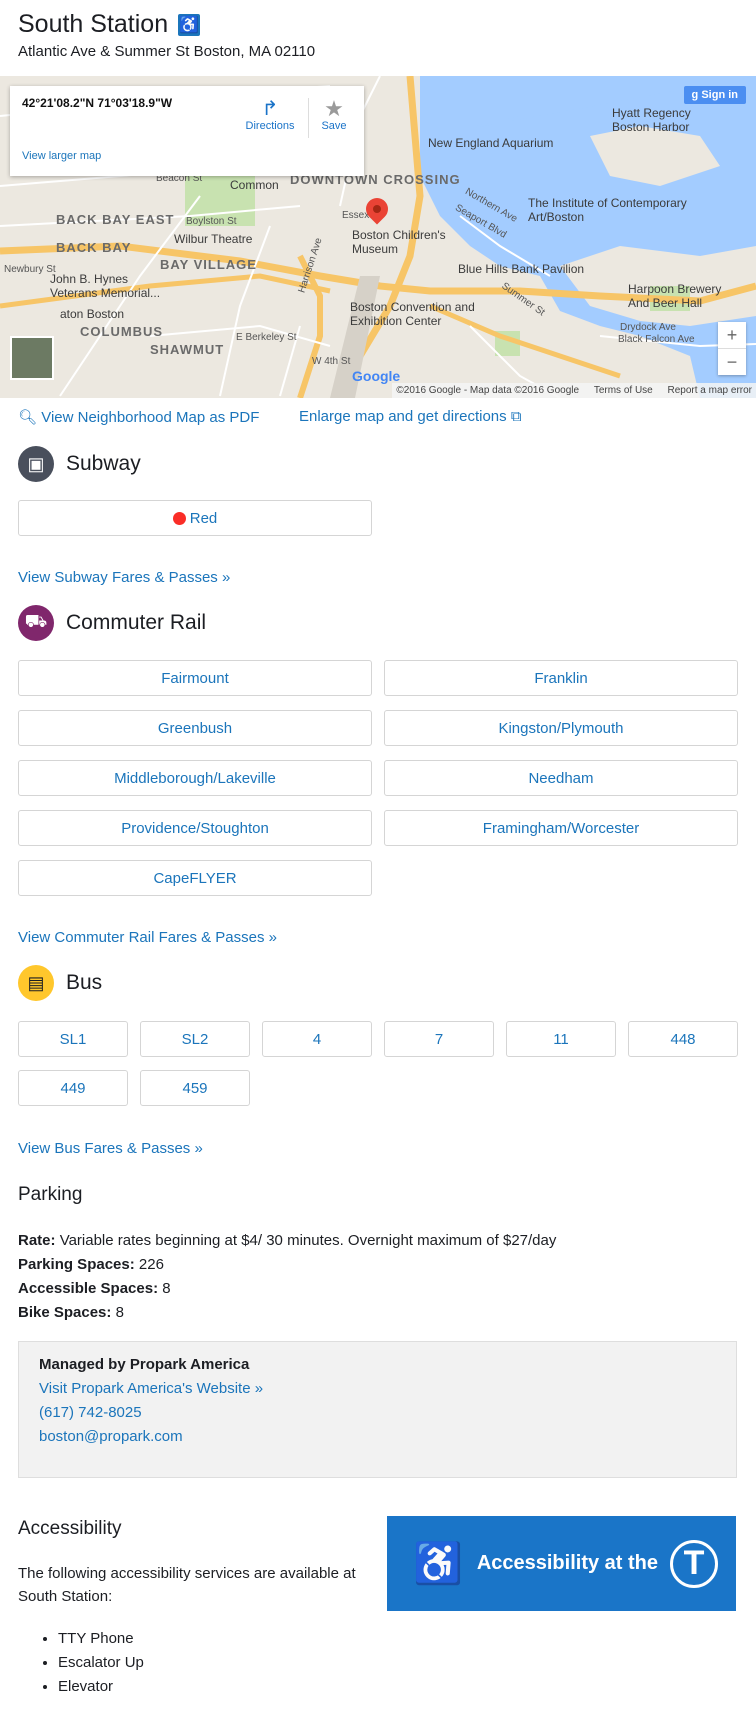 The image size is (756, 1731). I want to click on map-label-backbay-east: BACK BAY EAST, so click(115, 219).